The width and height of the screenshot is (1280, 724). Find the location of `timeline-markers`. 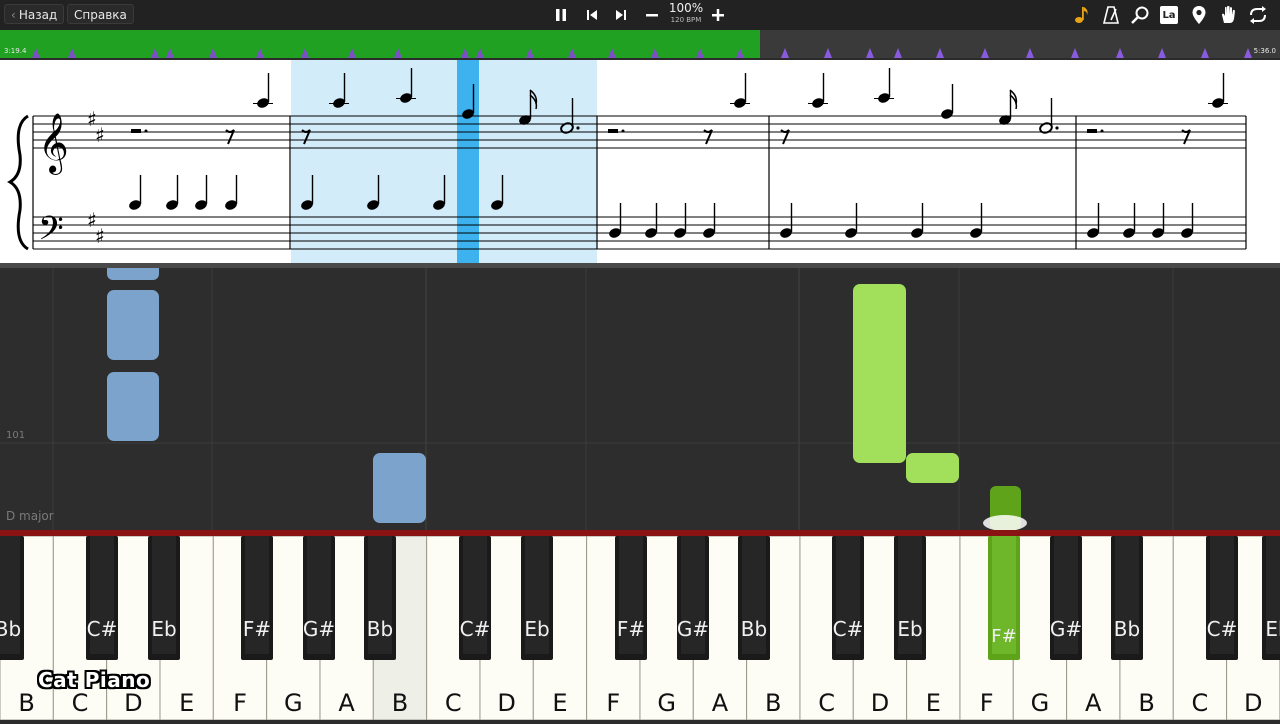

timeline-markers is located at coordinates (642, 53).